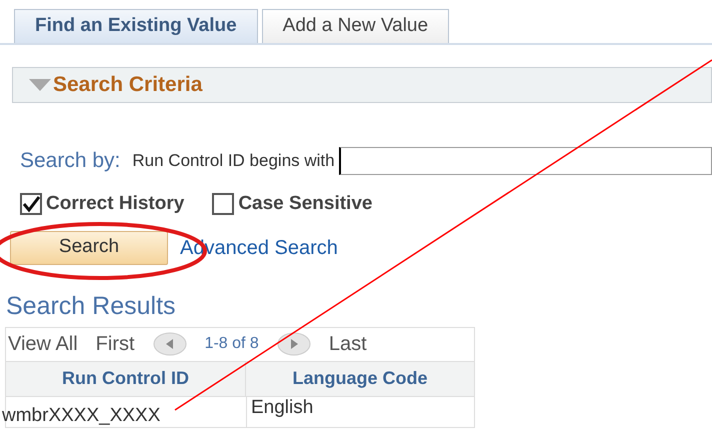 This screenshot has height=436, width=712. I want to click on section-title: Search Criteria, so click(127, 85).